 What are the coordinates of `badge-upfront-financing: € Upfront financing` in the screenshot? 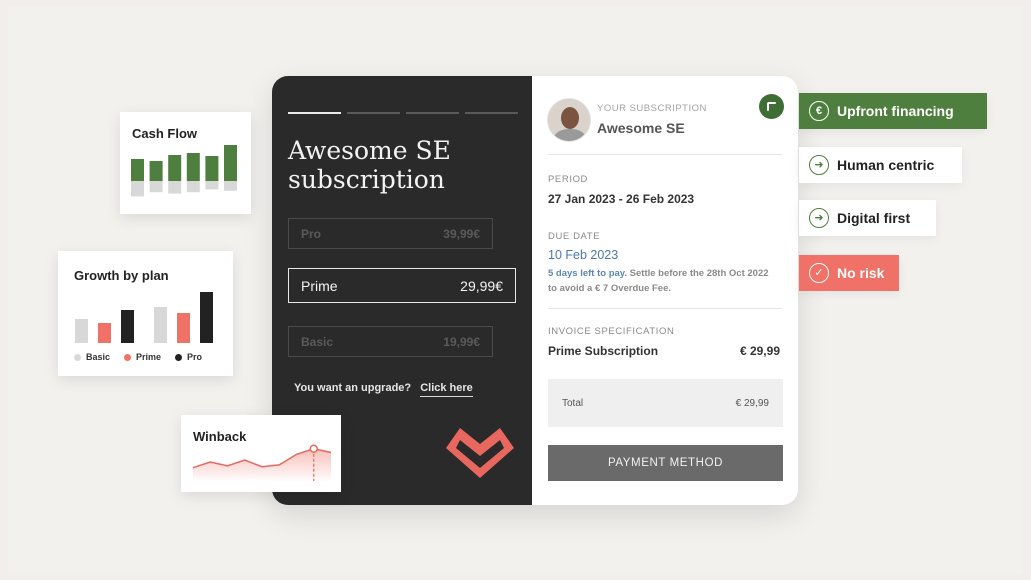 It's located at (893, 111).